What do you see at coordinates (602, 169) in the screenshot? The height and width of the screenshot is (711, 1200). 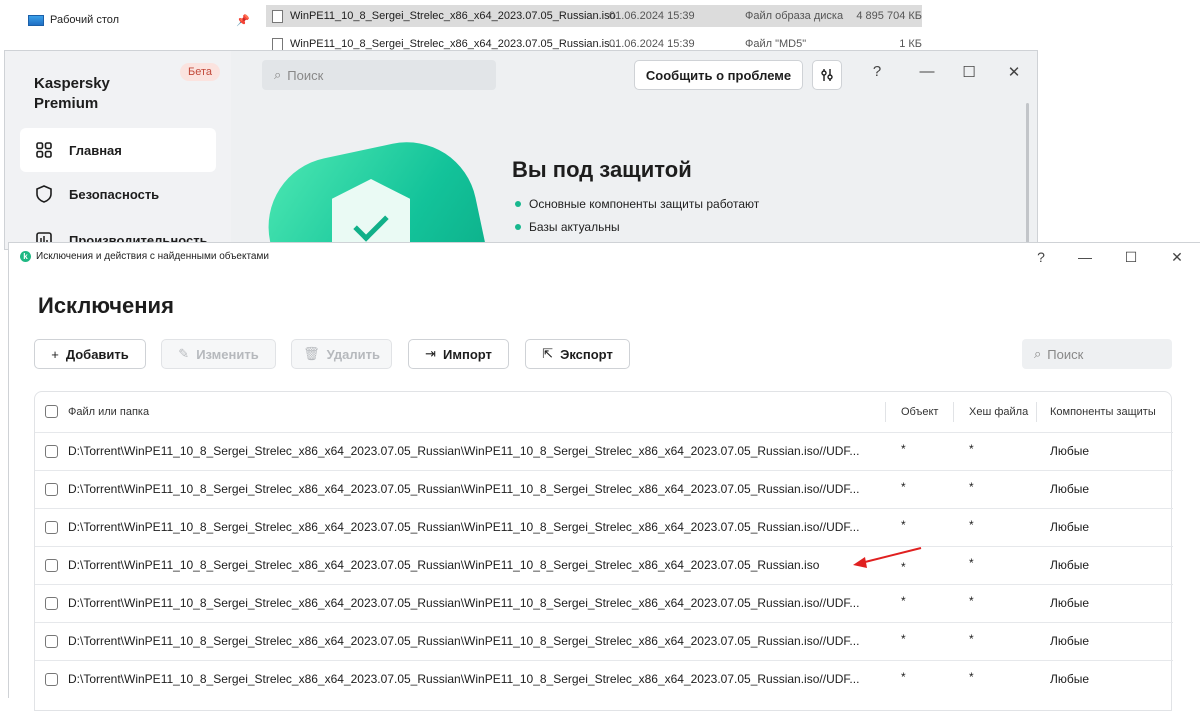 I see `protection-status-title: Вы под защитой` at bounding box center [602, 169].